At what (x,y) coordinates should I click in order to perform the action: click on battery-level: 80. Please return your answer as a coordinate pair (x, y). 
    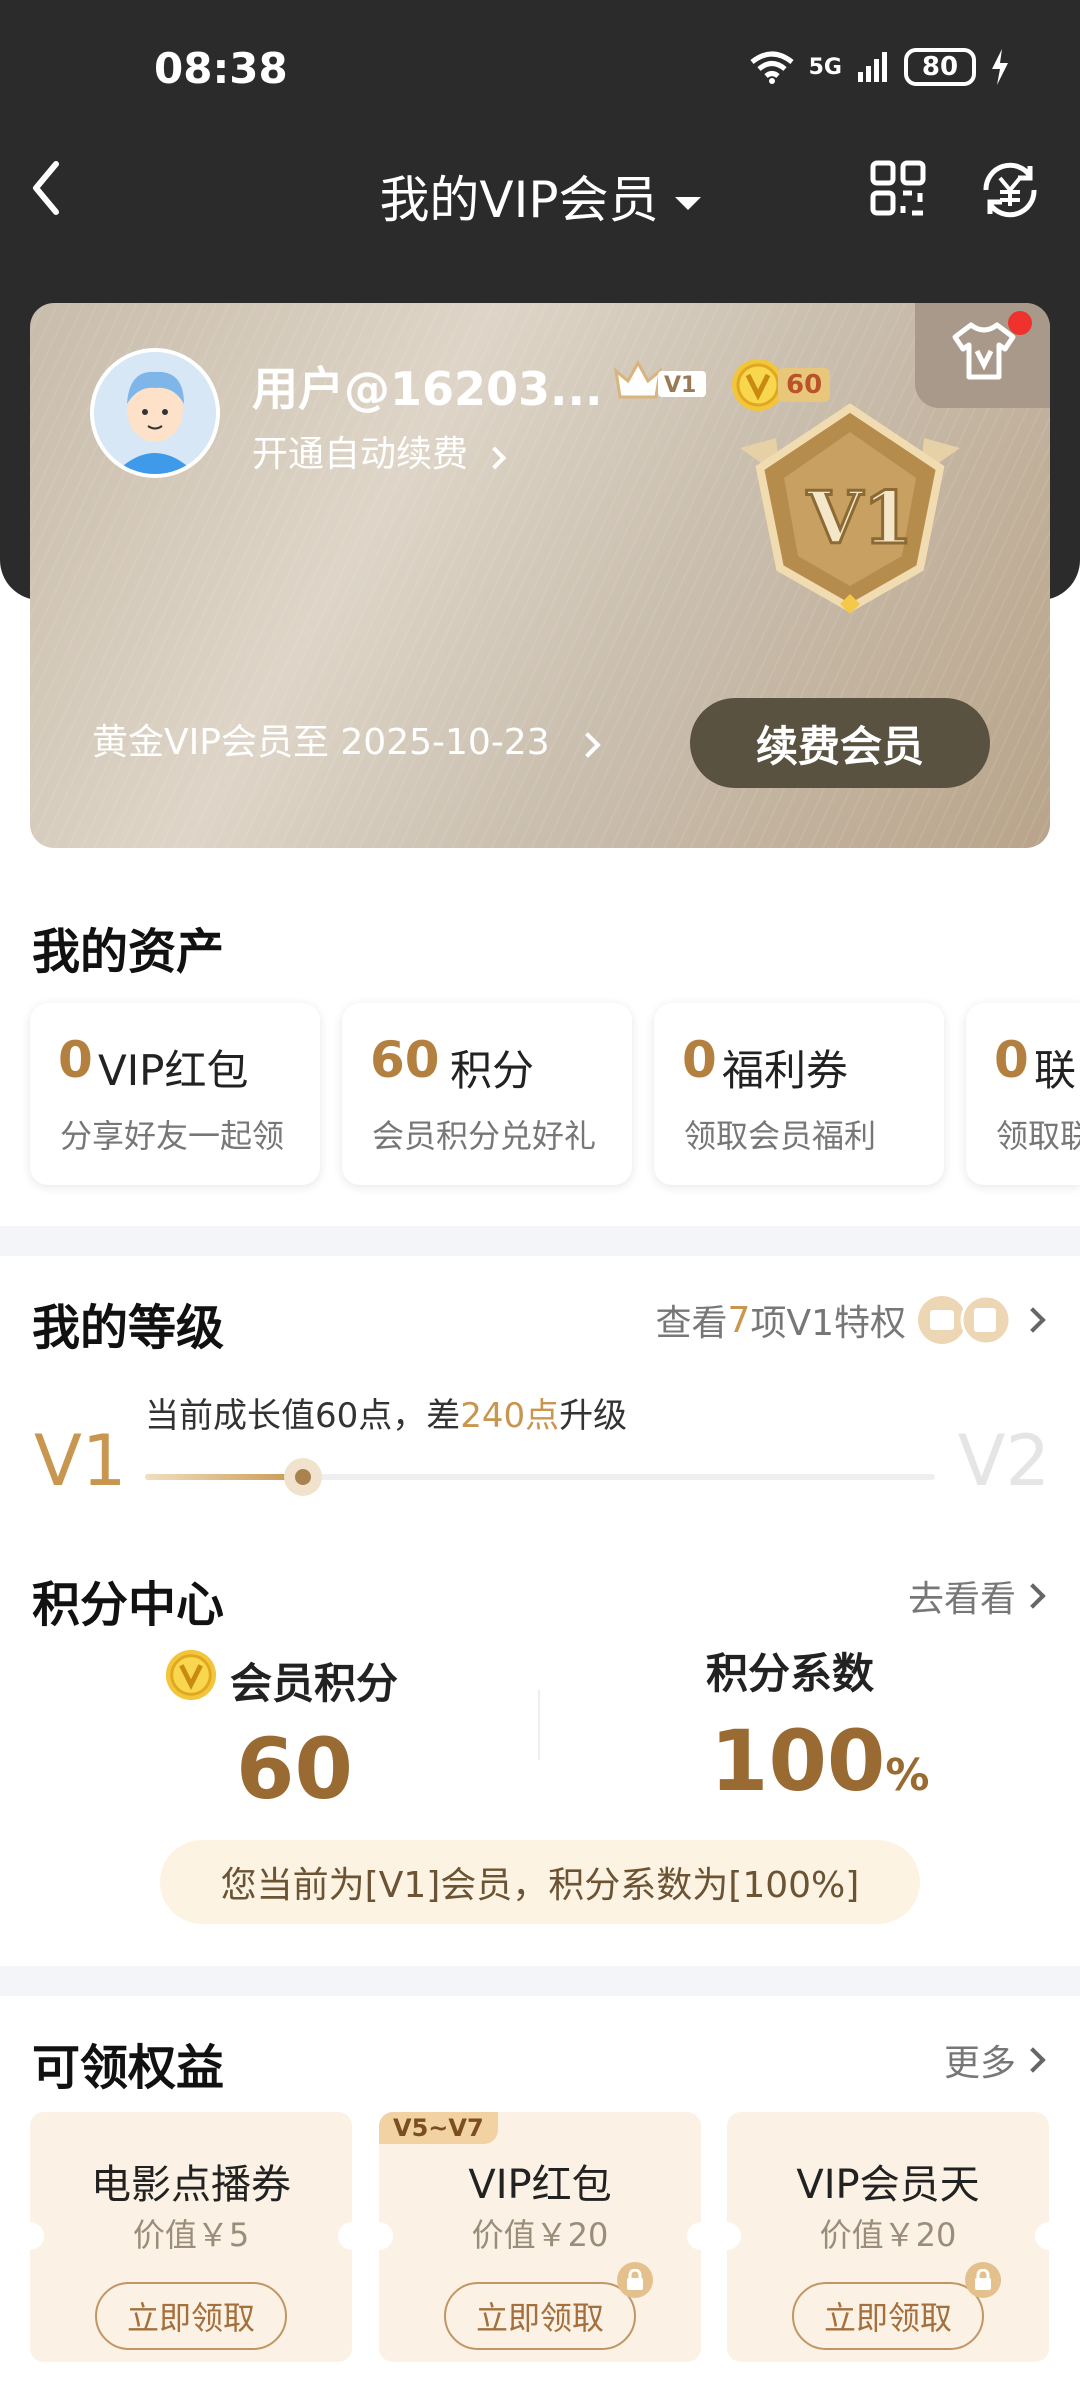
    Looking at the image, I should click on (940, 67).